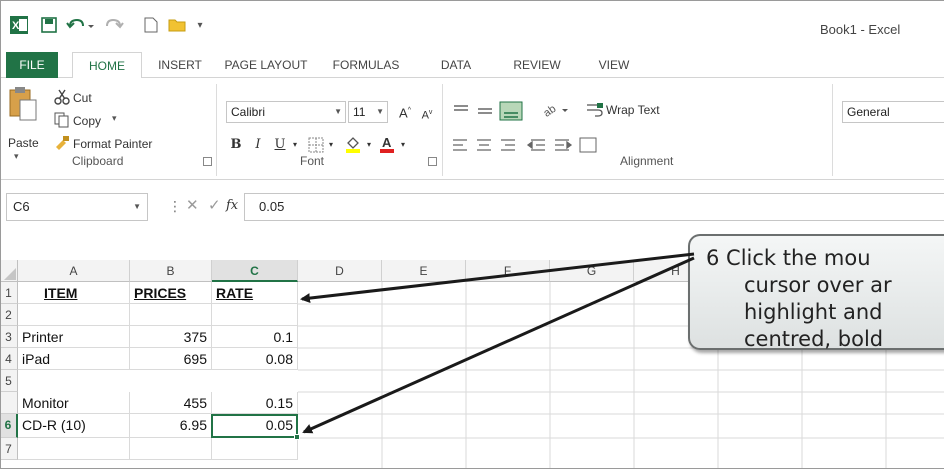  I want to click on font-color-dropdown-icon: ▾, so click(403, 145).